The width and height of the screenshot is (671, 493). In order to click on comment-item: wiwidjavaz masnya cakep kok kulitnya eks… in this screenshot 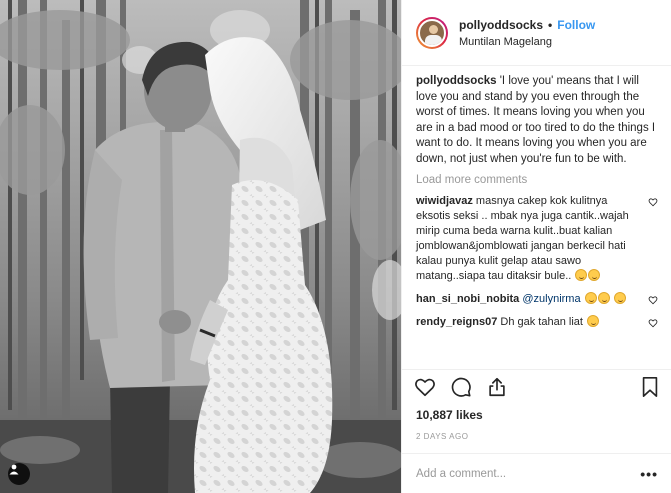, I will do `click(537, 239)`.